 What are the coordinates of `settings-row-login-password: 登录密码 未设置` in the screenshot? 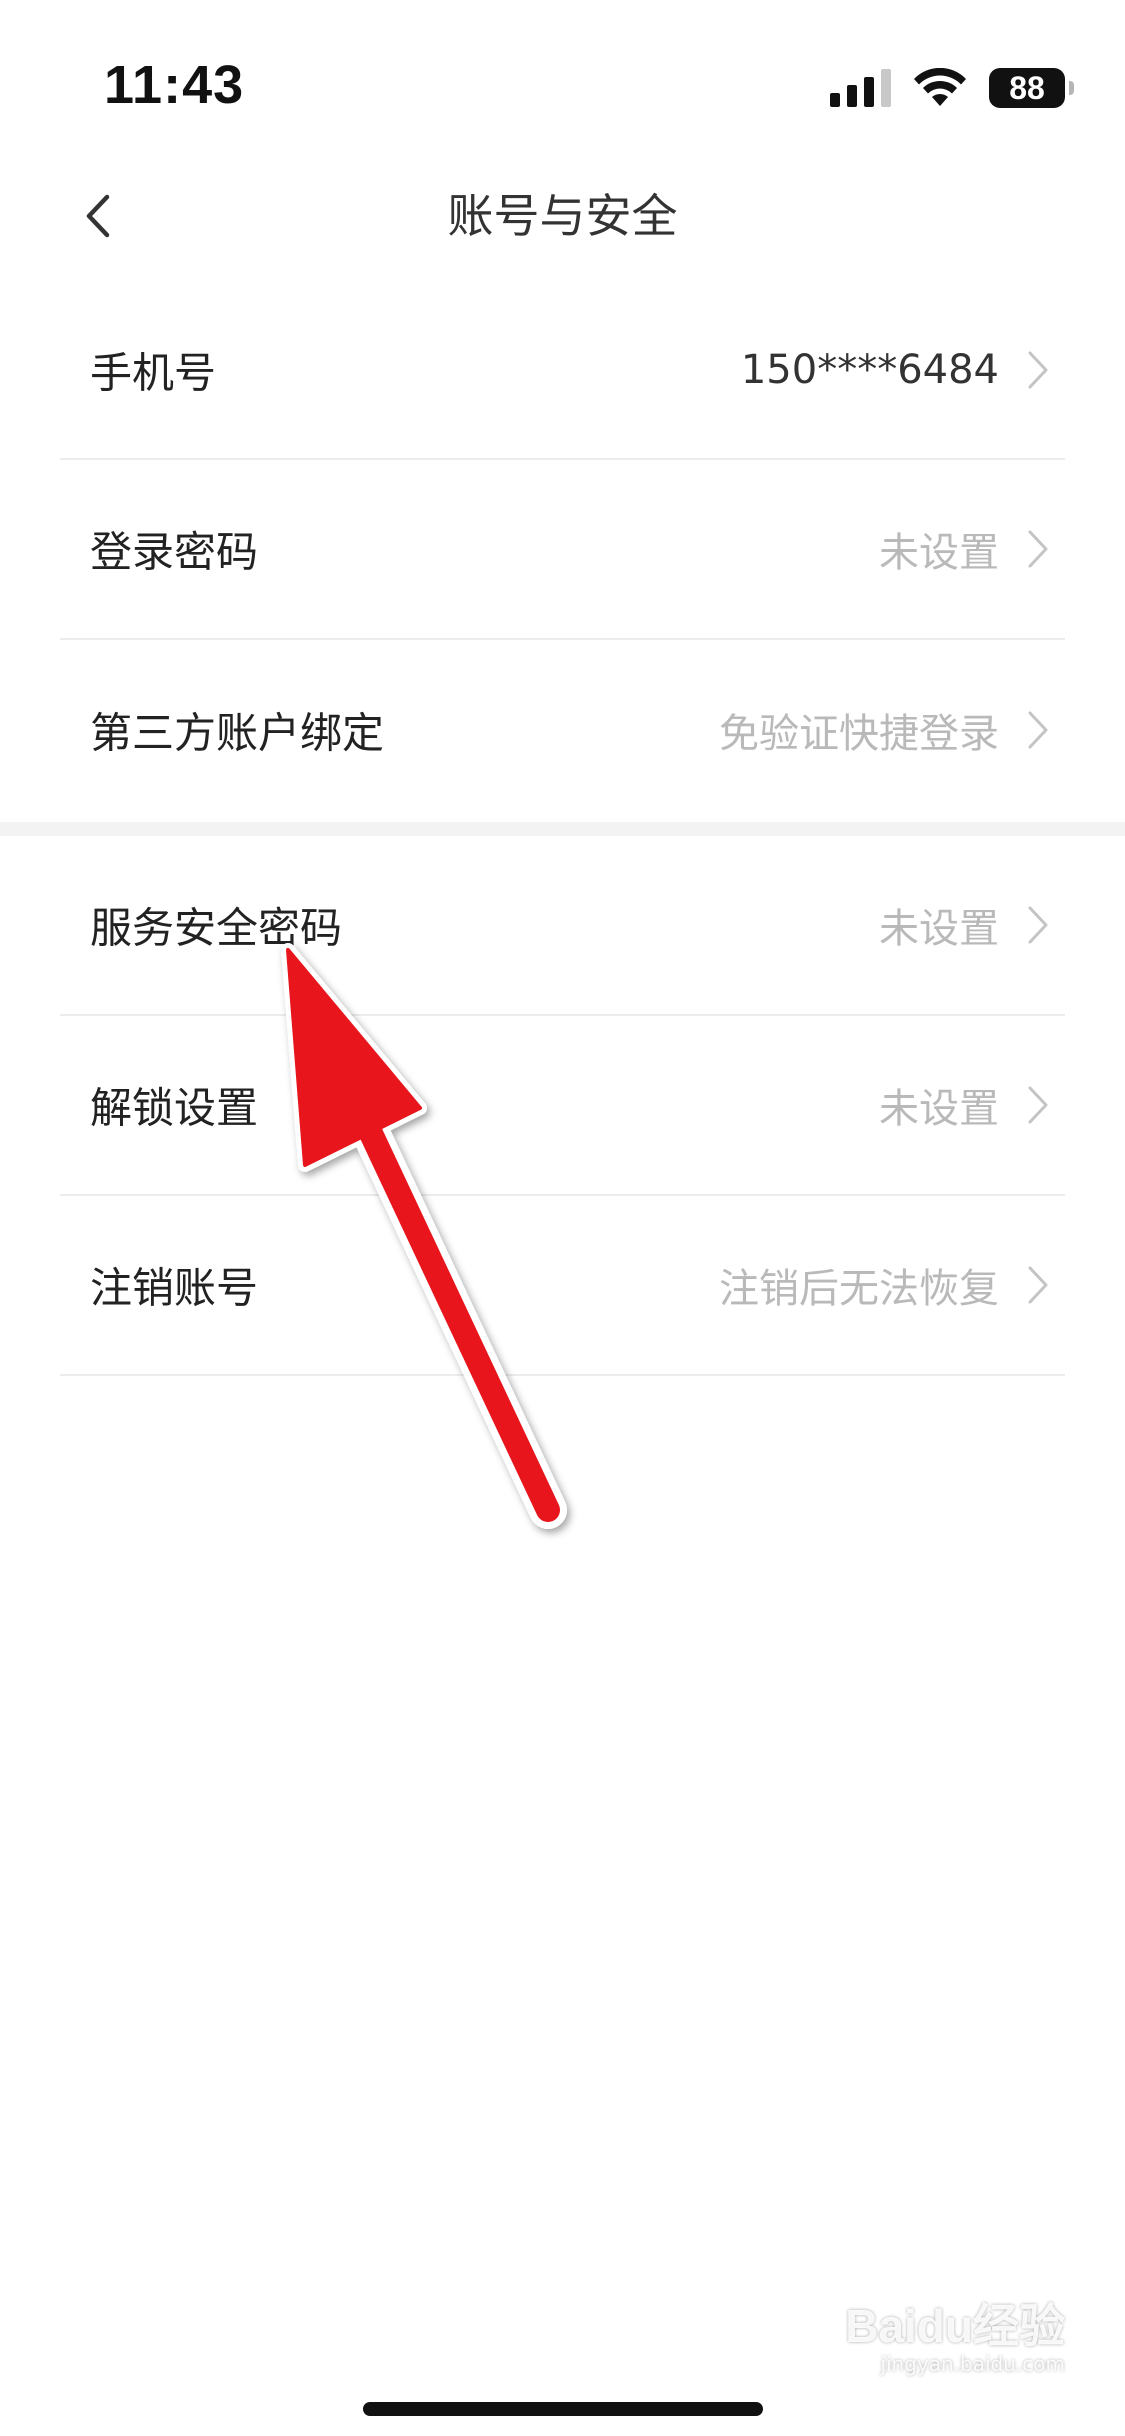 It's located at (562, 550).